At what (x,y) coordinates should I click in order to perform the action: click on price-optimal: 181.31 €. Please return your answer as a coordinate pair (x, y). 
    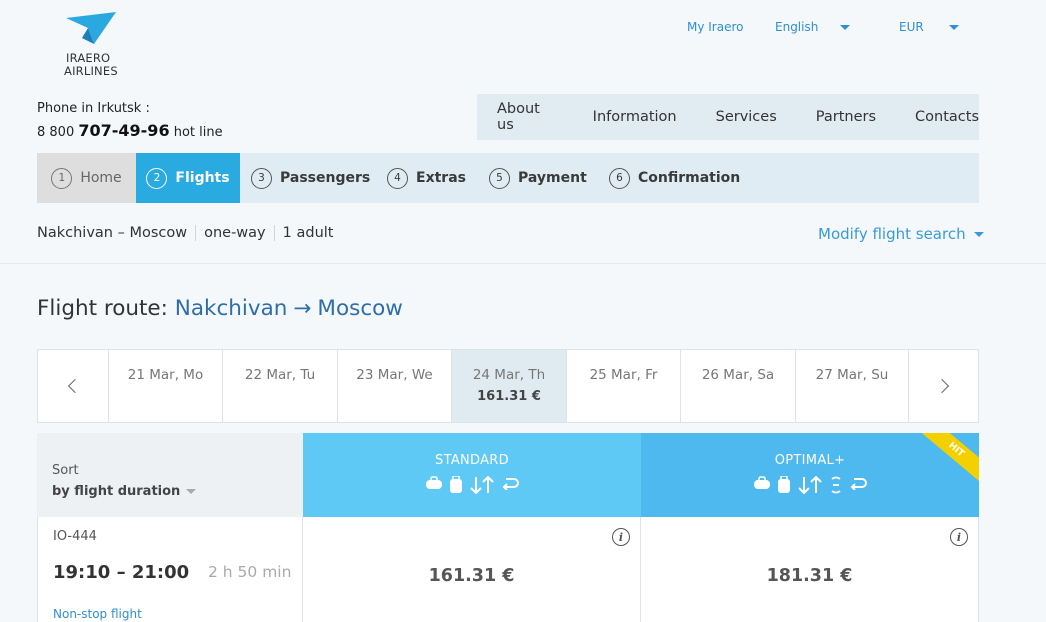
    Looking at the image, I should click on (809, 576).